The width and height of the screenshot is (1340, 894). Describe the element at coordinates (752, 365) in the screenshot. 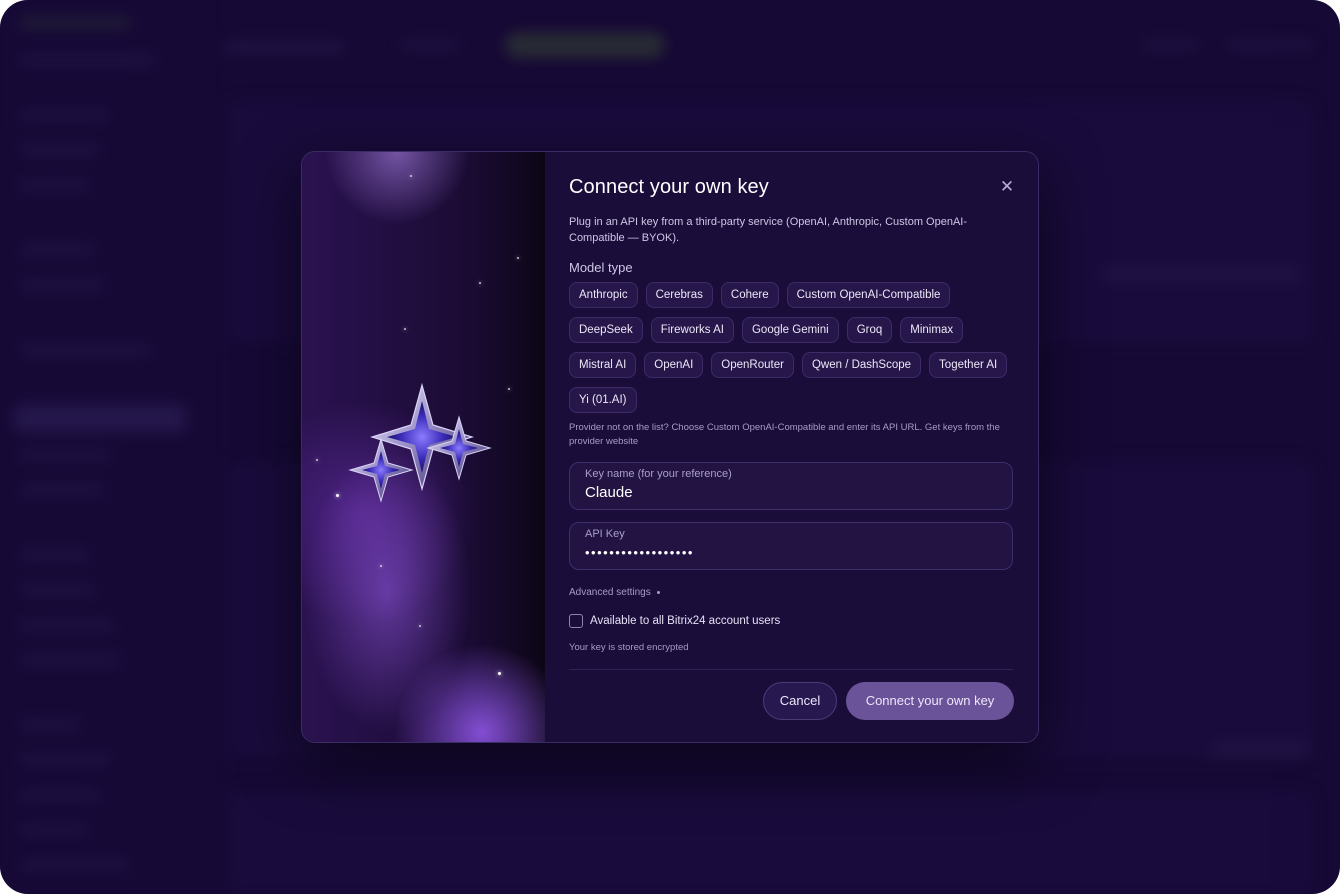

I see `provider-chip-openrouter: OpenRouter` at that location.